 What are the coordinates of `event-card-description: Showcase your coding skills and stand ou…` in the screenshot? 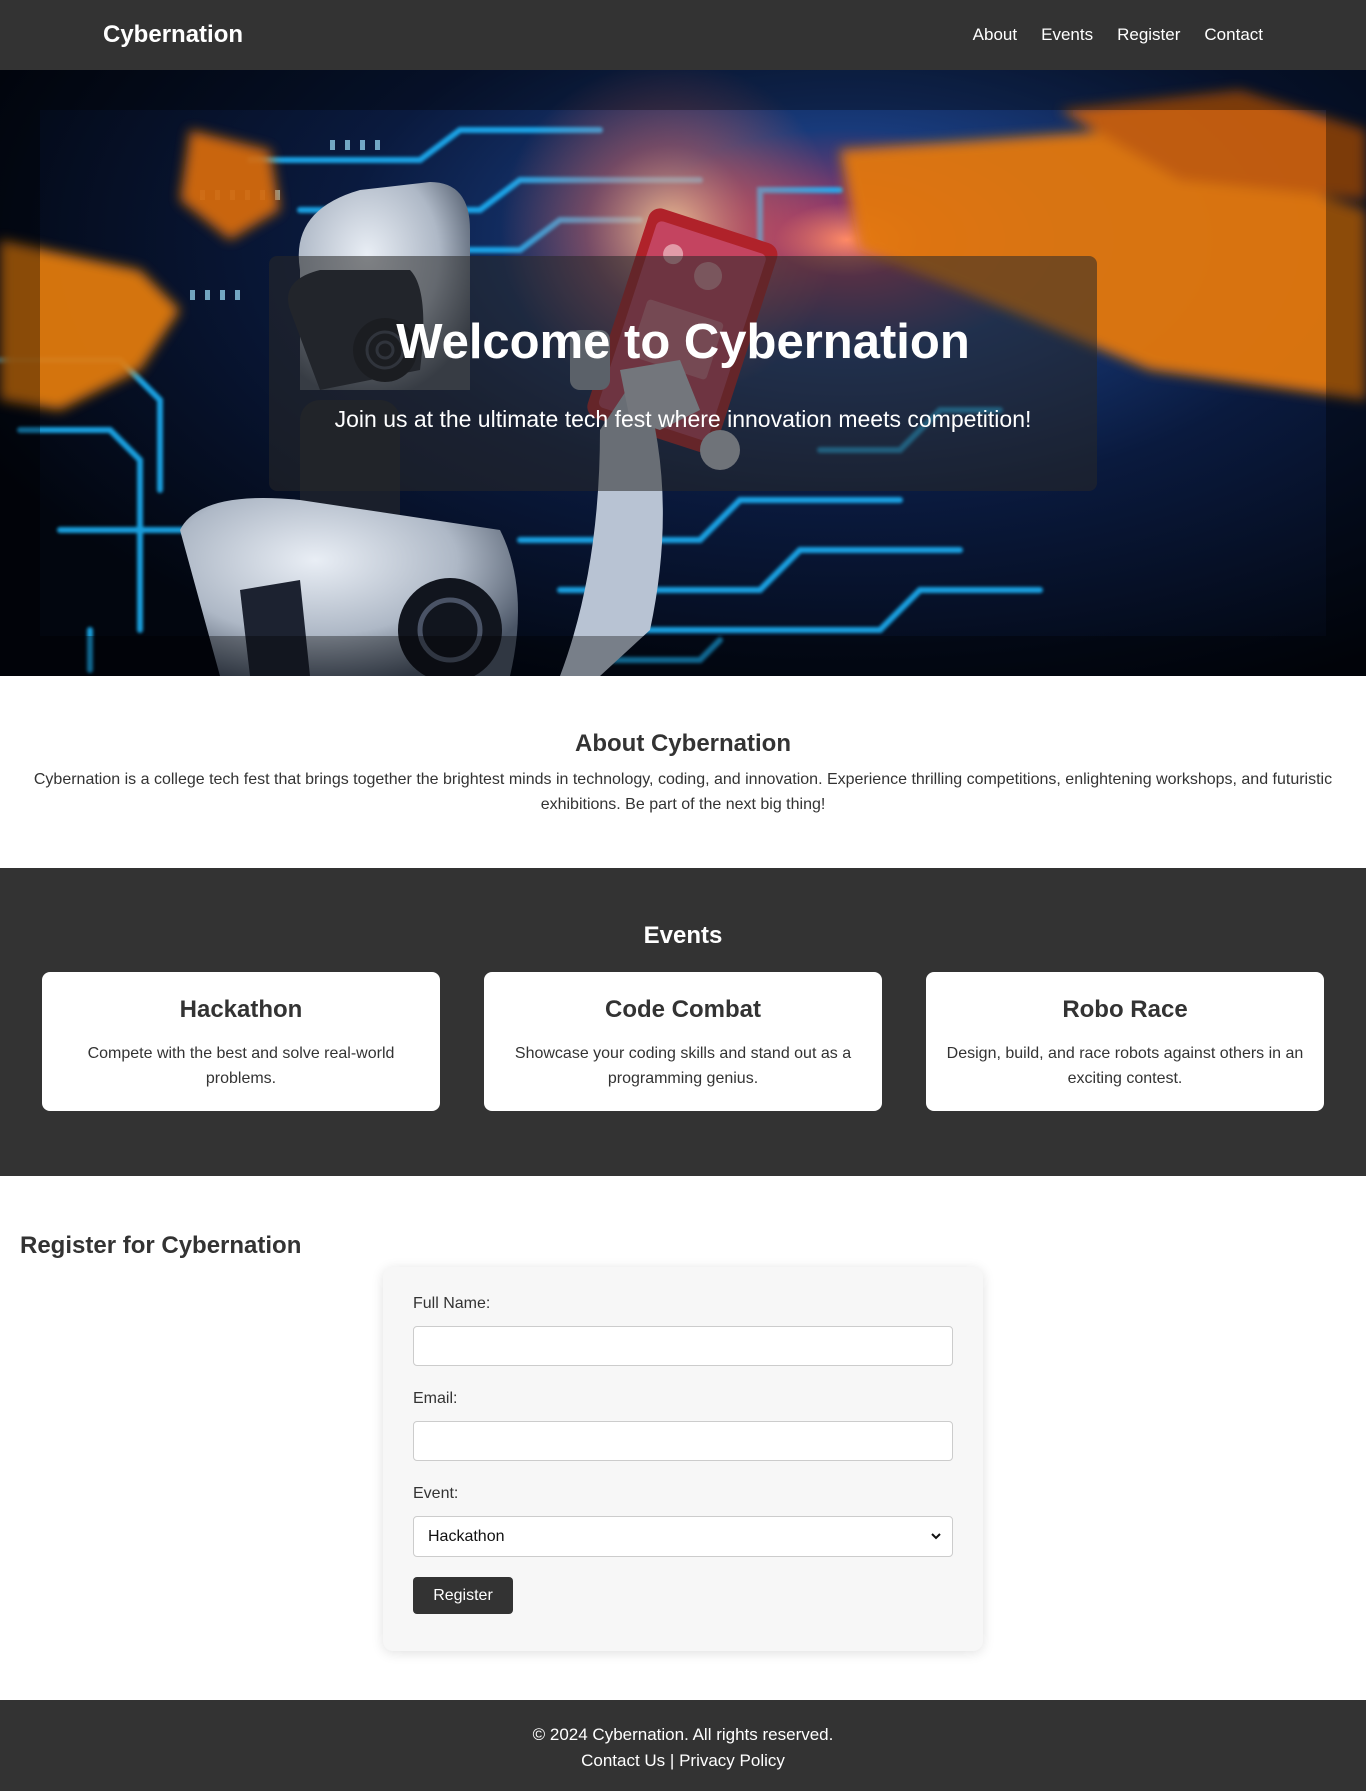 It's located at (683, 1066).